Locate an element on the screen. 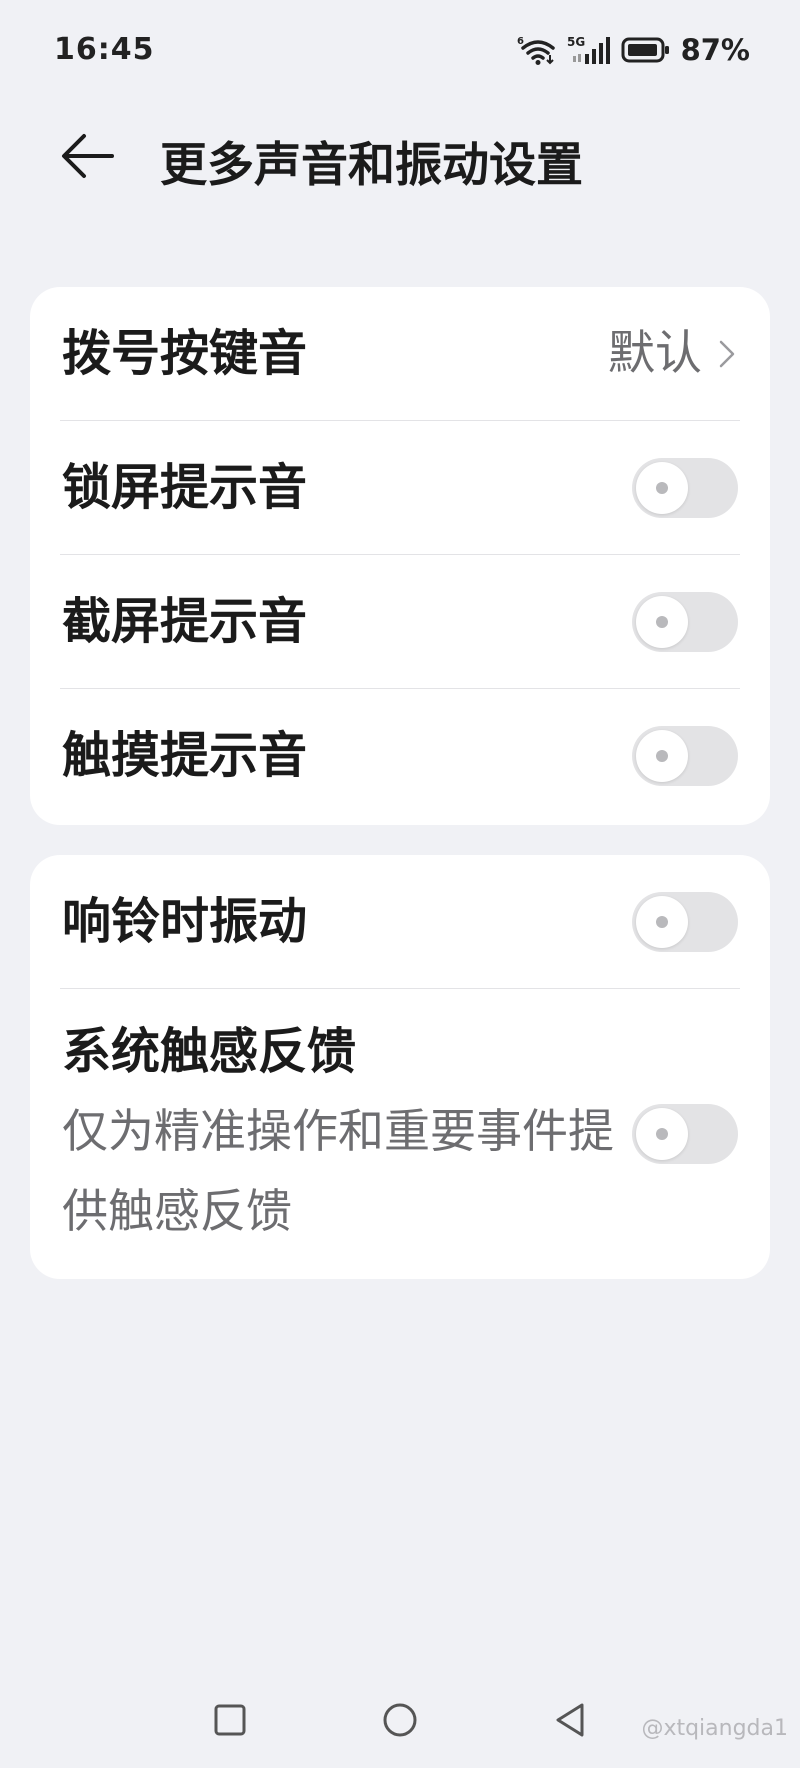  row-label: 系统触感反馈 is located at coordinates (209, 1051).